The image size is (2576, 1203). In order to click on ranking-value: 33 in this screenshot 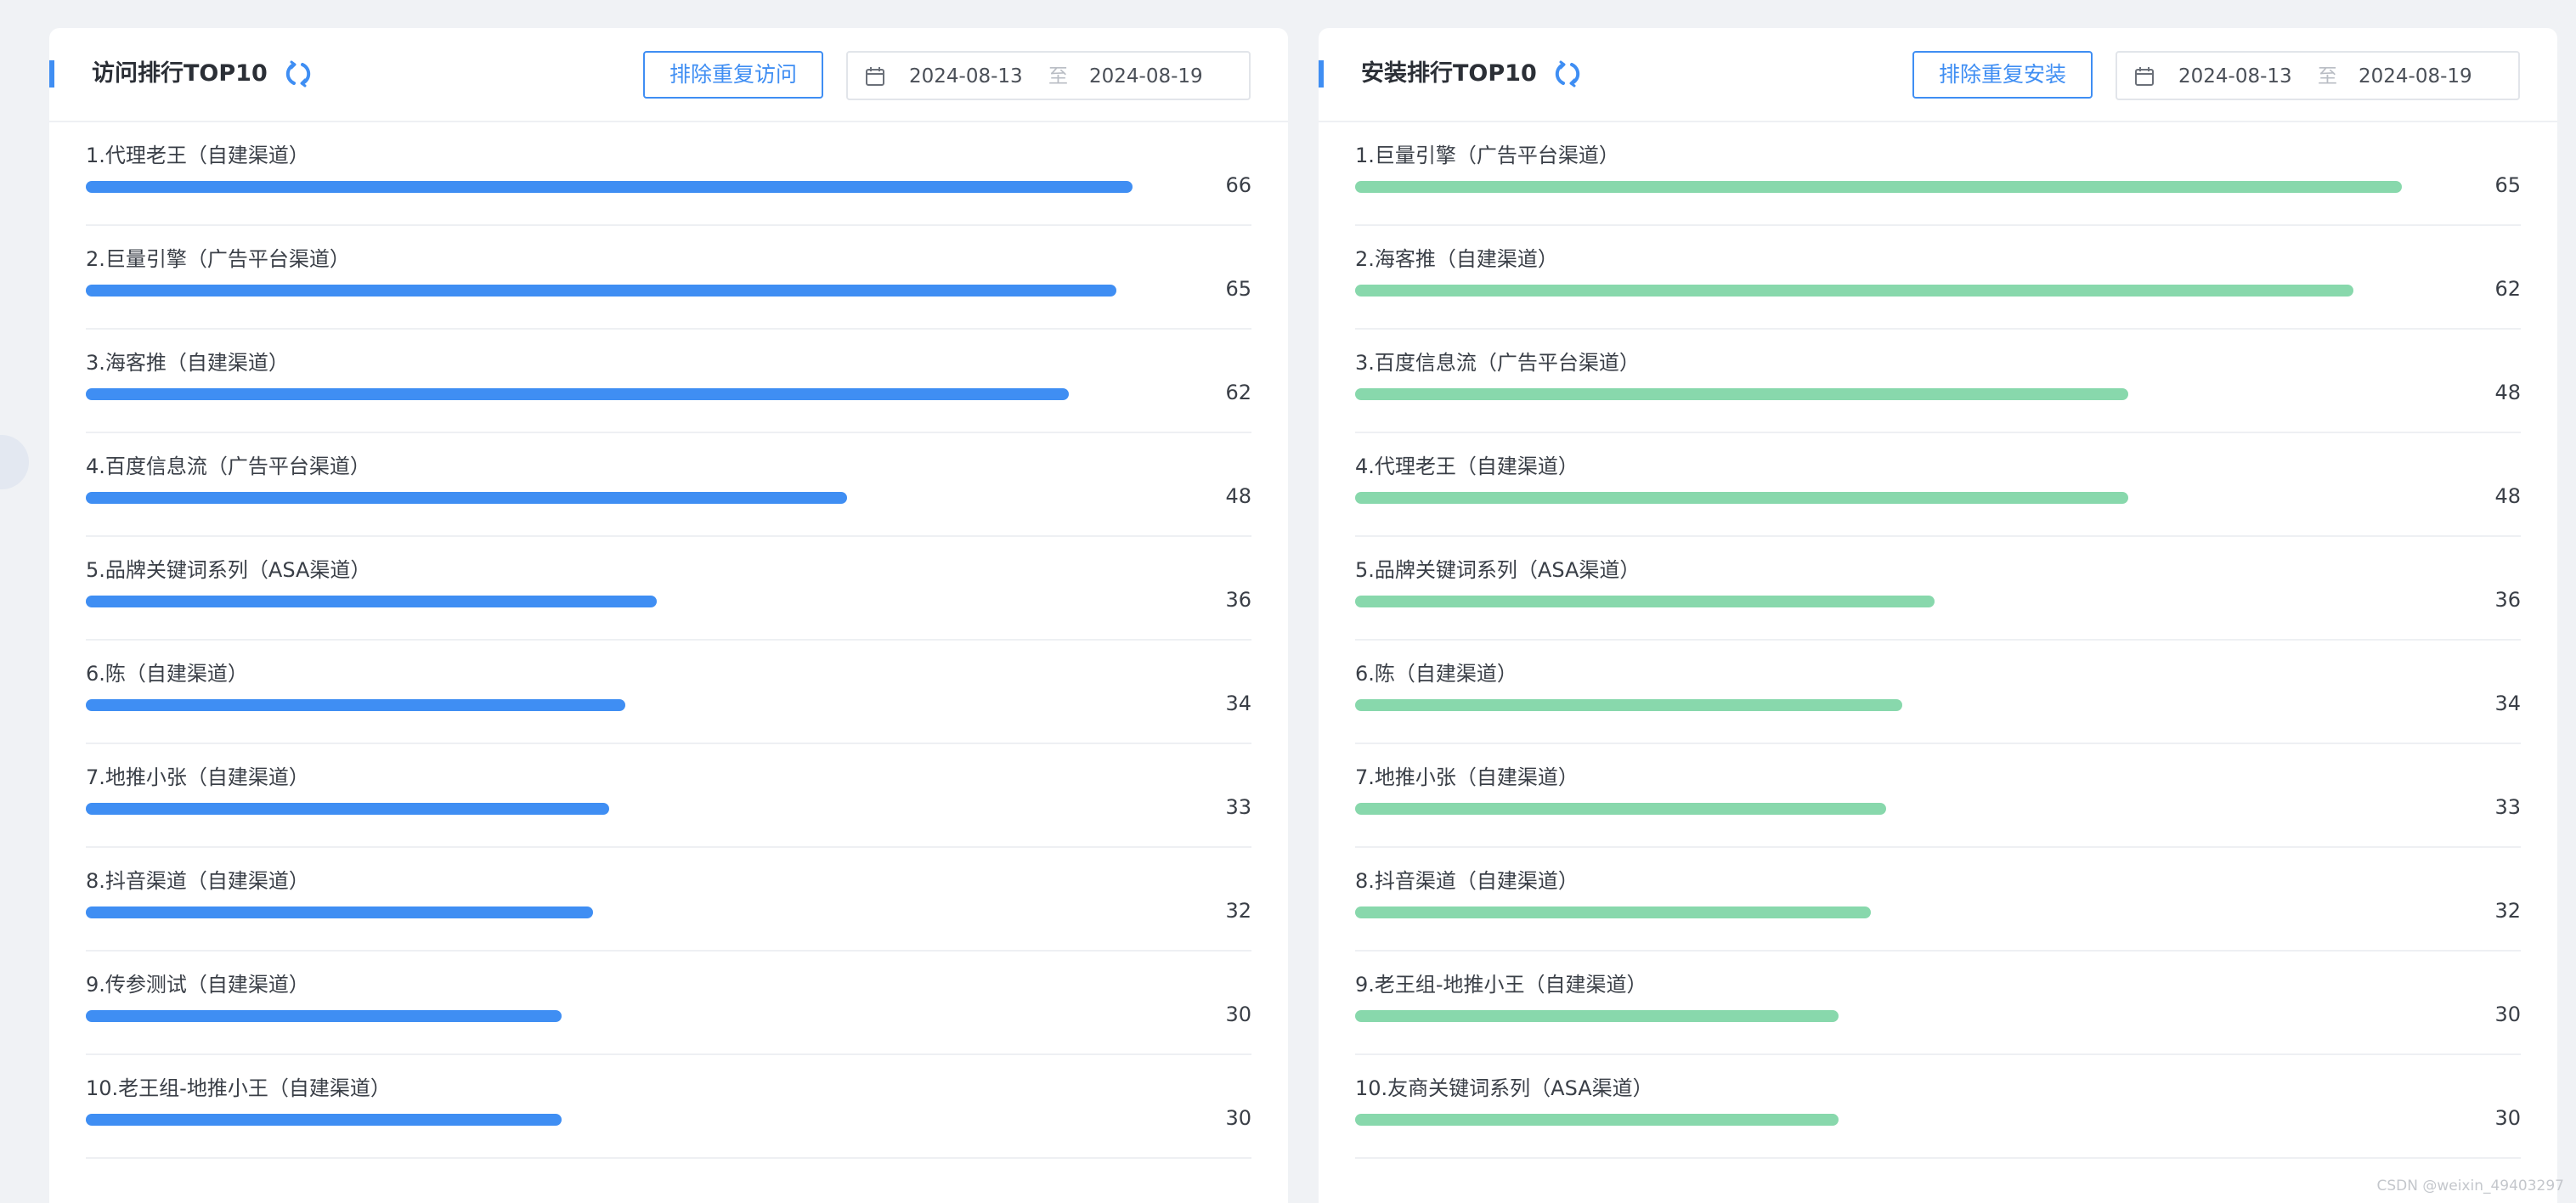, I will do `click(1238, 807)`.